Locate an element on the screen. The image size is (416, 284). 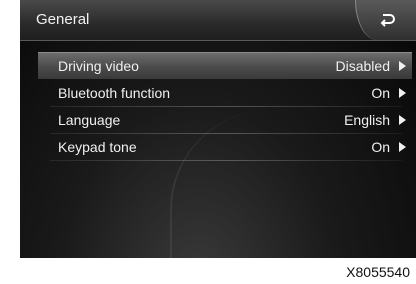
setting-item-language: Language English is located at coordinates (225, 120).